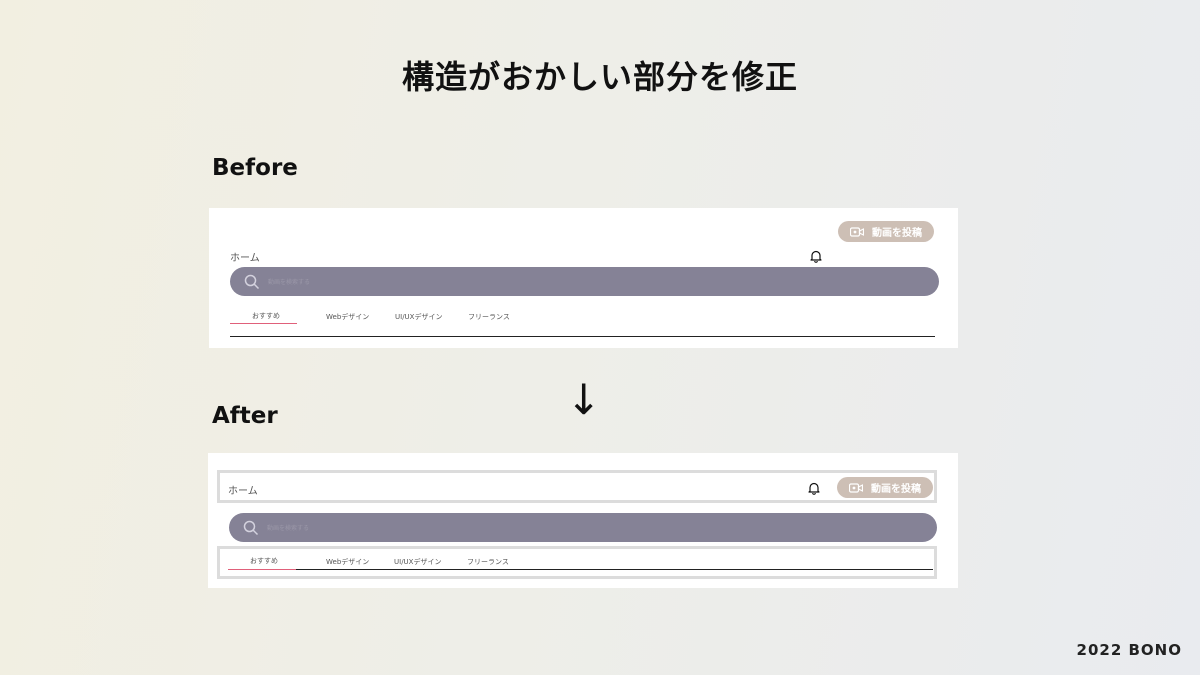 The width and height of the screenshot is (1200, 675). I want to click on footer-credit: 2022 BONO, so click(1129, 650).